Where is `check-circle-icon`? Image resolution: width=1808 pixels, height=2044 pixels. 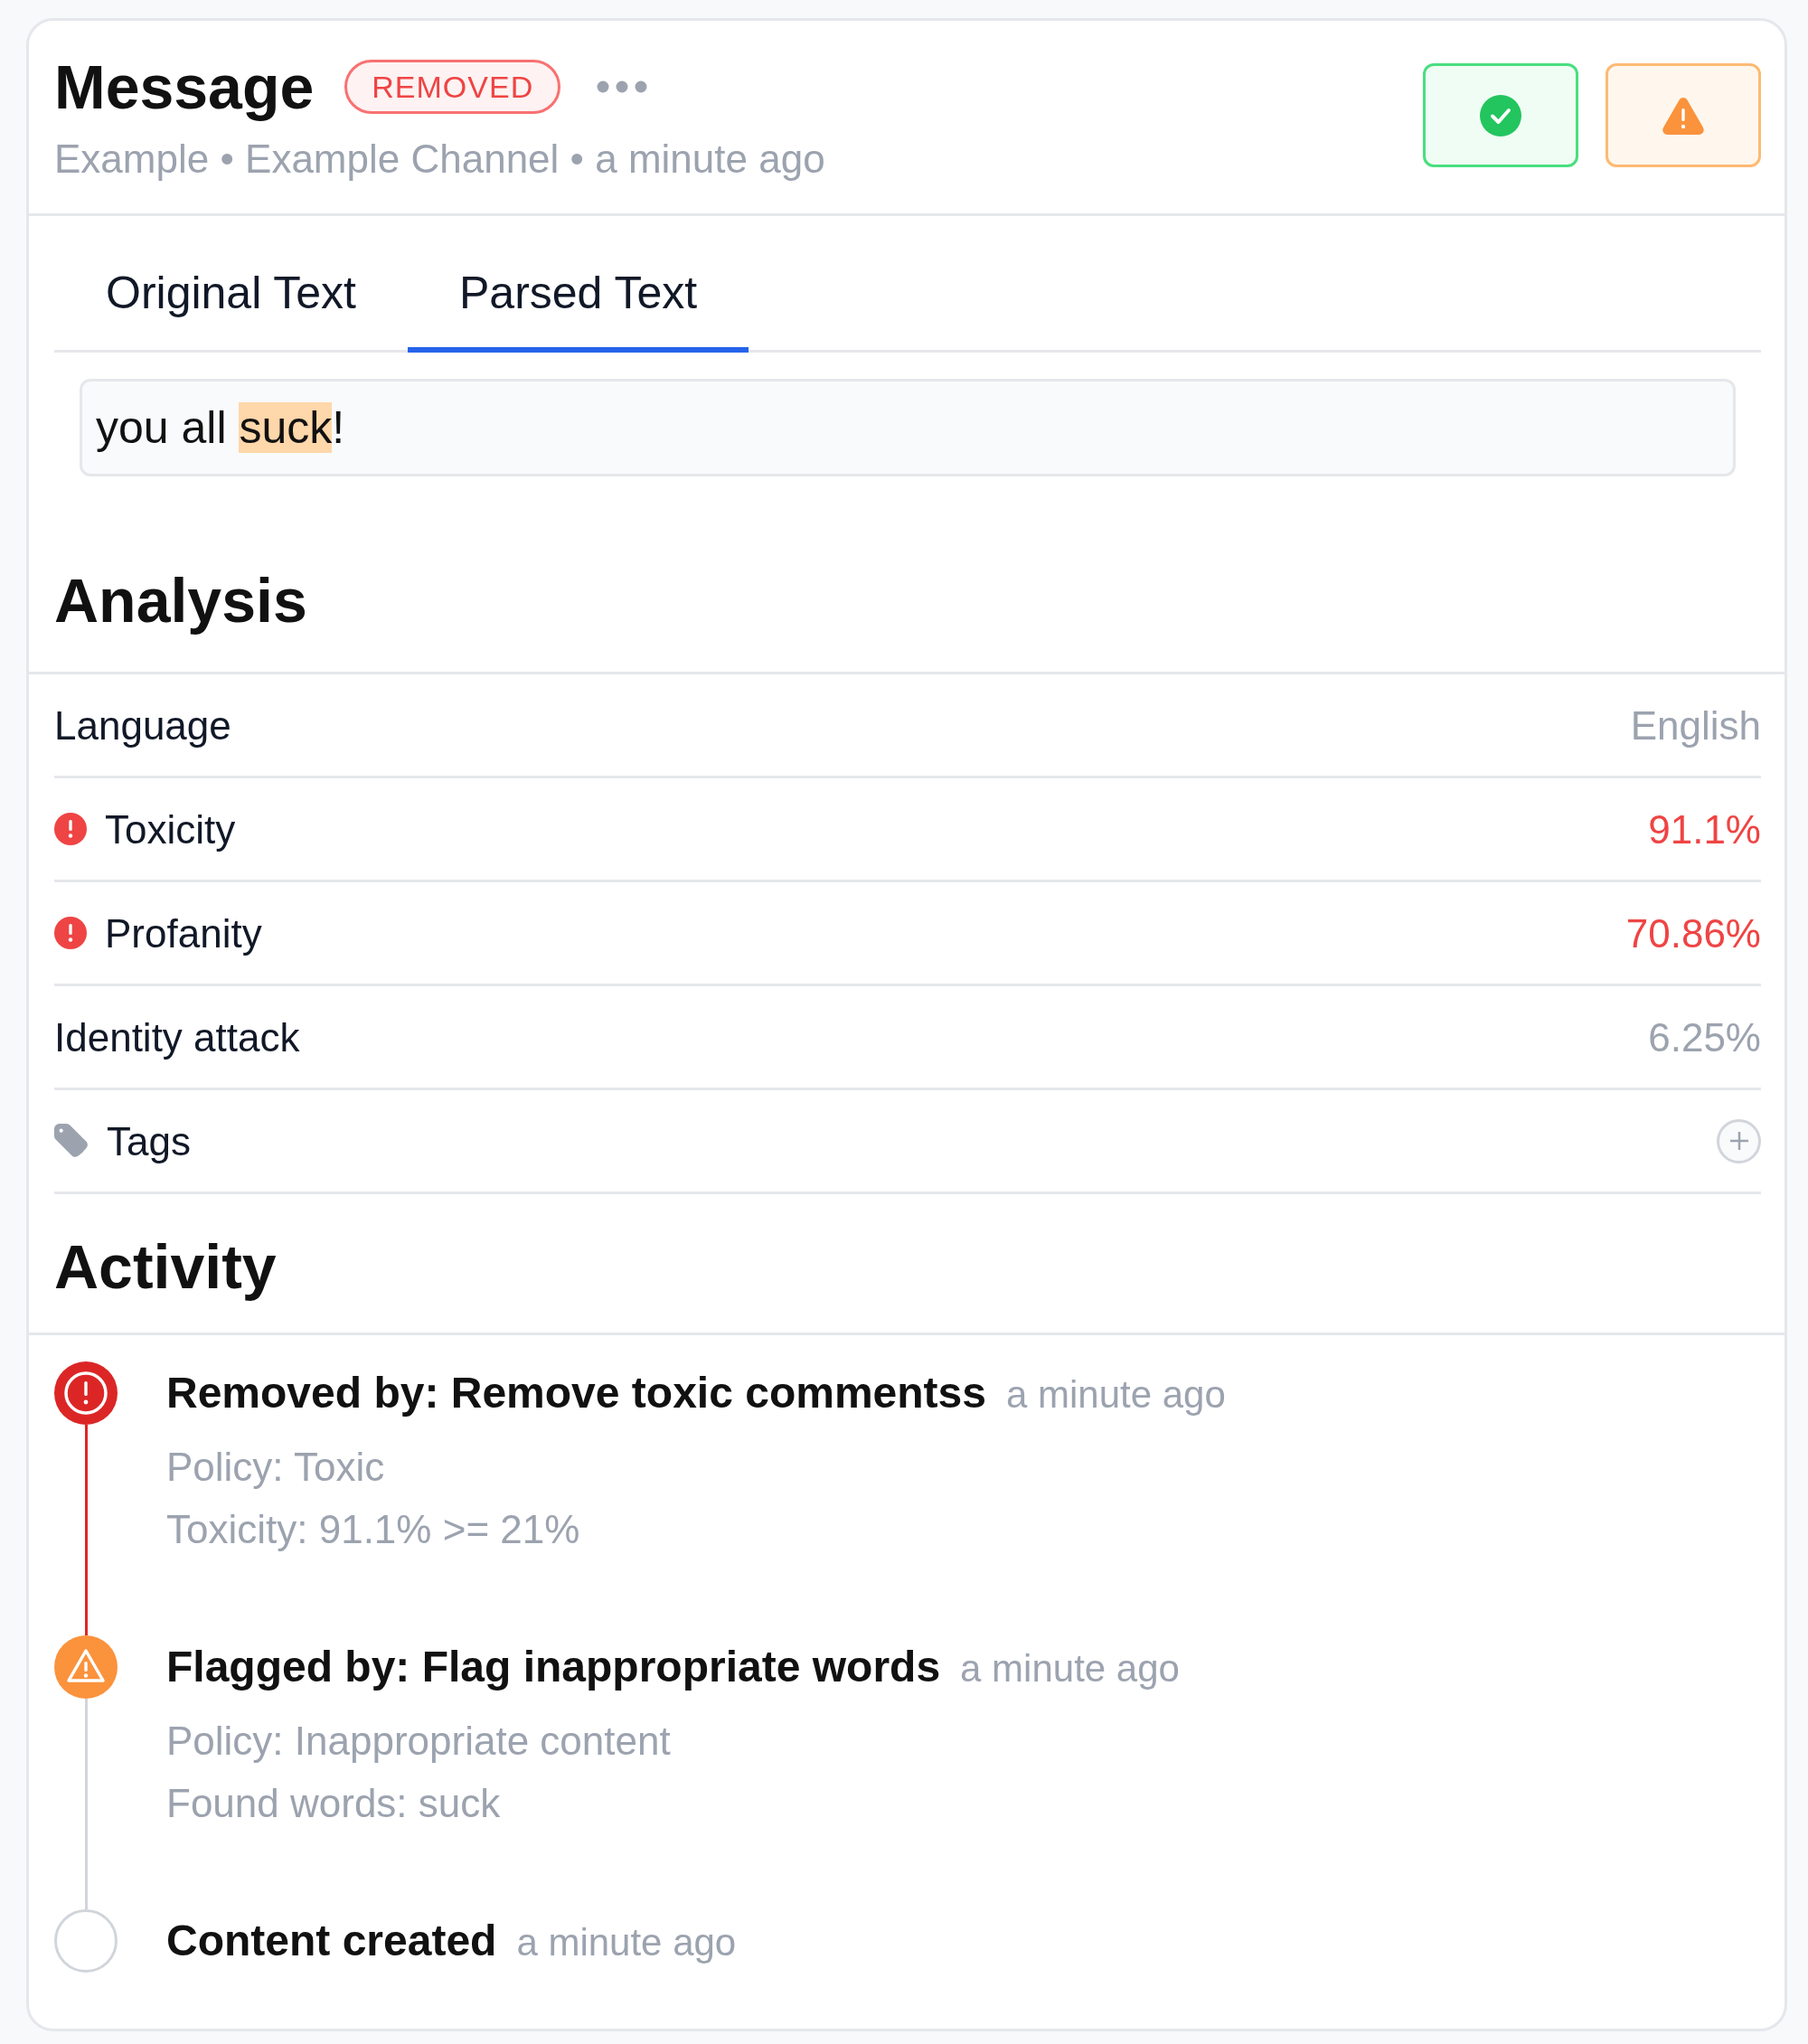 check-circle-icon is located at coordinates (1500, 116).